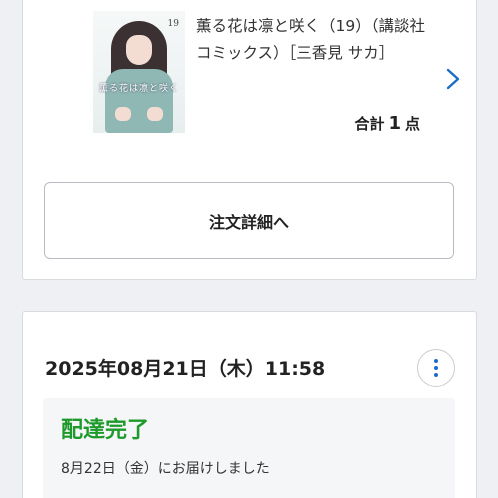  Describe the element at coordinates (139, 50) in the screenshot. I see `cover-figure-face` at that location.